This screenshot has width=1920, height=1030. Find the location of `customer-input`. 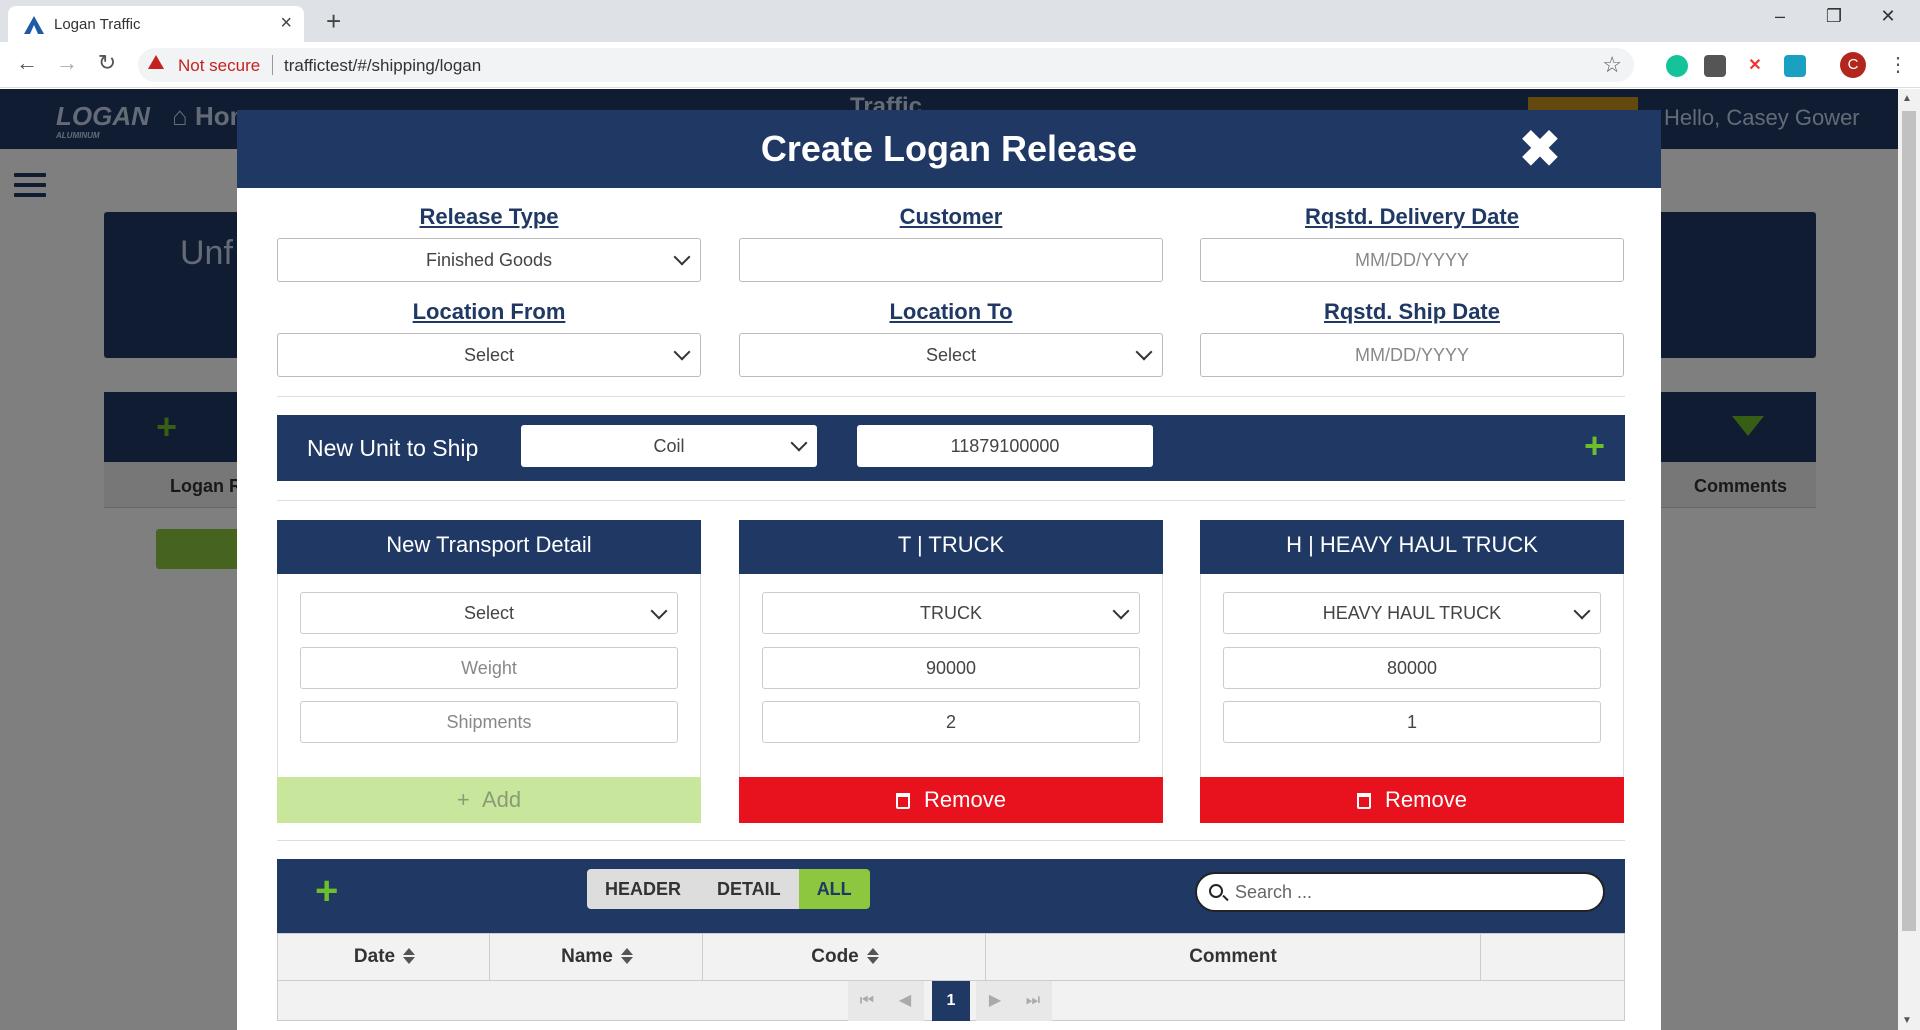

customer-input is located at coordinates (951, 260).